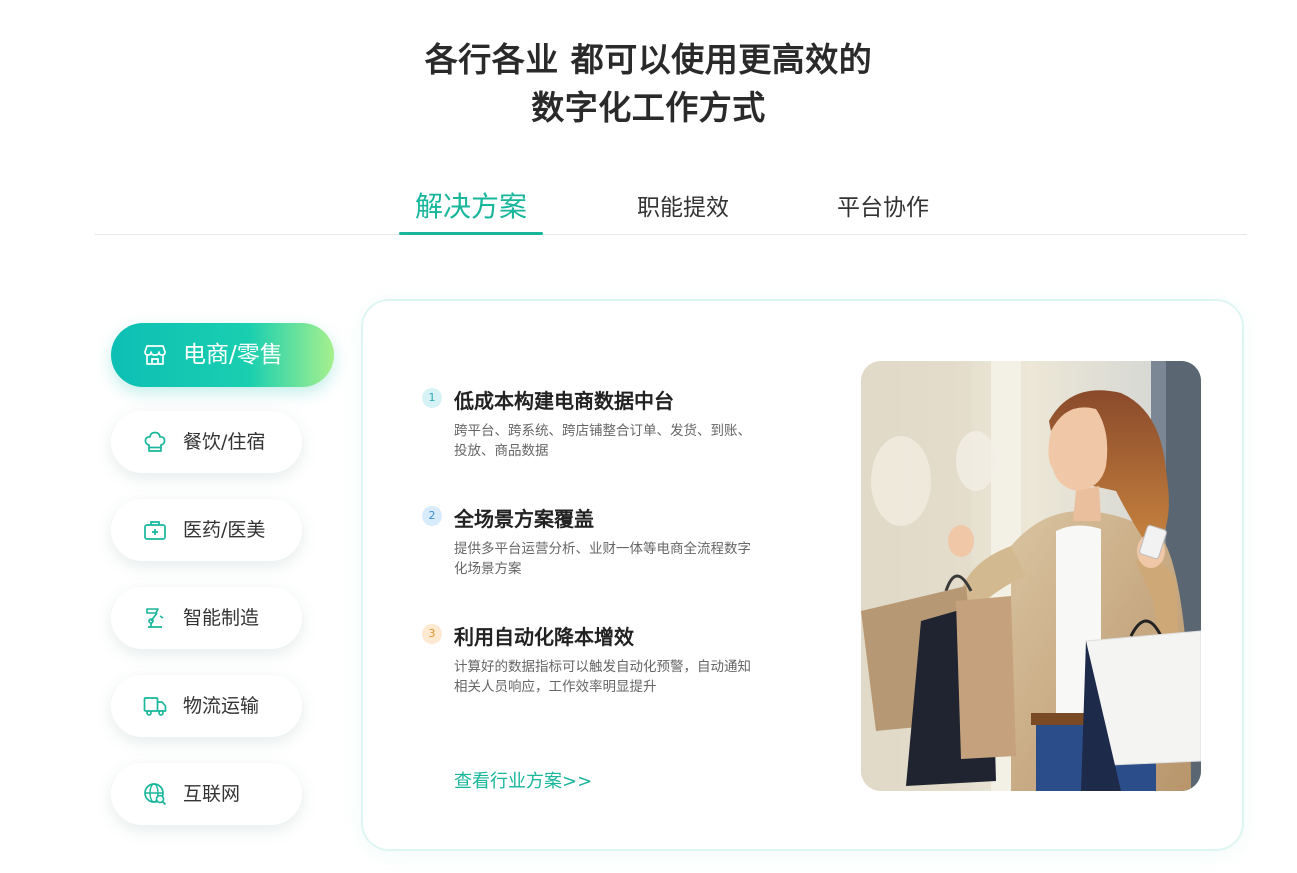  What do you see at coordinates (471, 205) in the screenshot?
I see `tab-solutions: 解决方案` at bounding box center [471, 205].